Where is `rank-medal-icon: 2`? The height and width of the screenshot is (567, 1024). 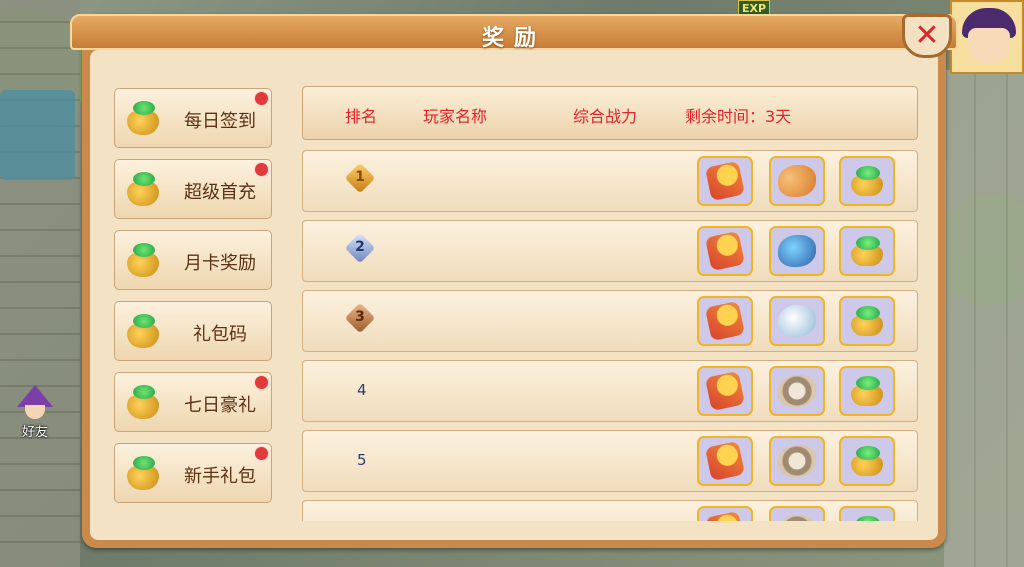 rank-medal-icon: 2 is located at coordinates (360, 248).